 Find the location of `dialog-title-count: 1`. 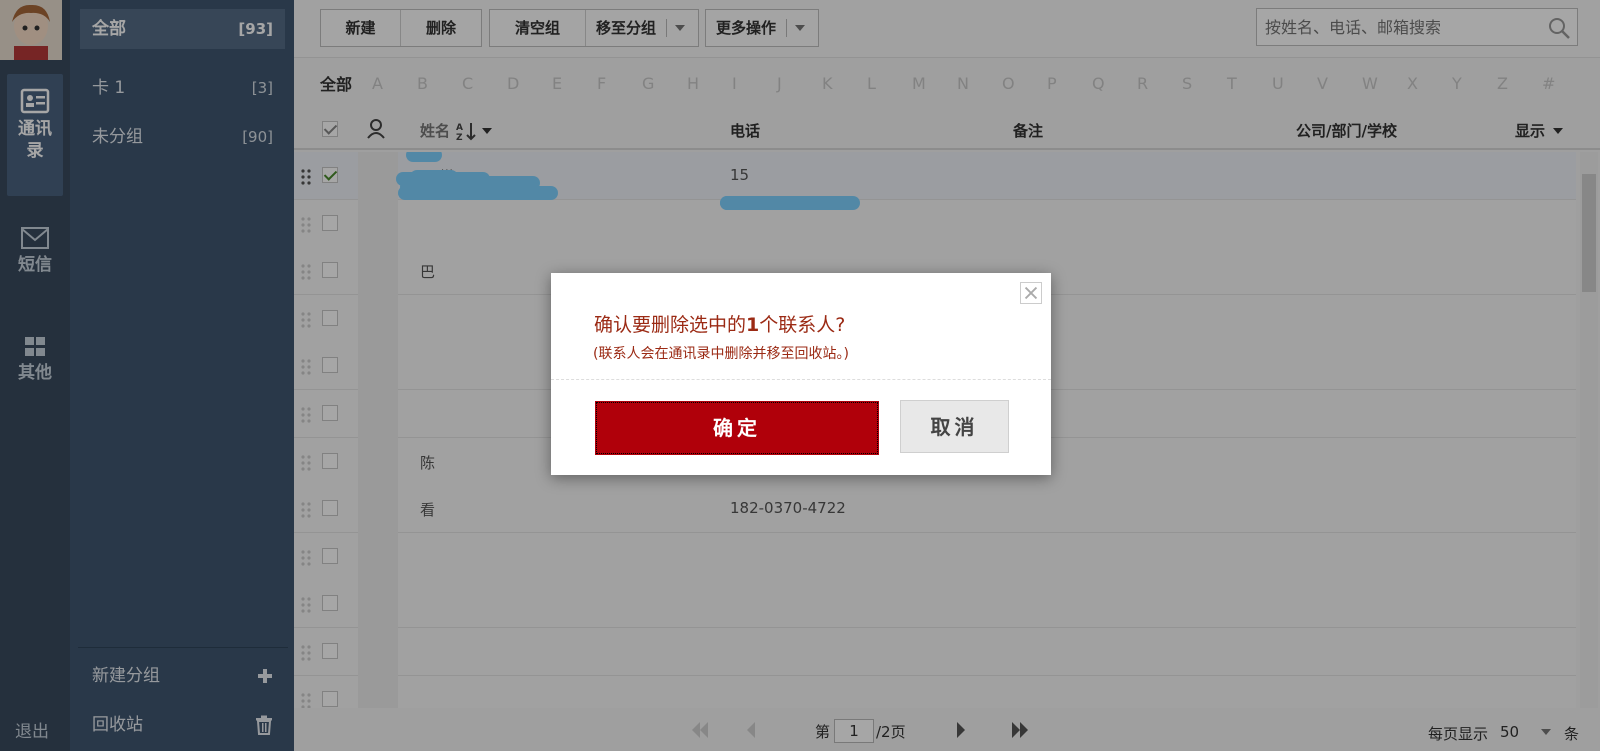

dialog-title-count: 1 is located at coordinates (753, 325).